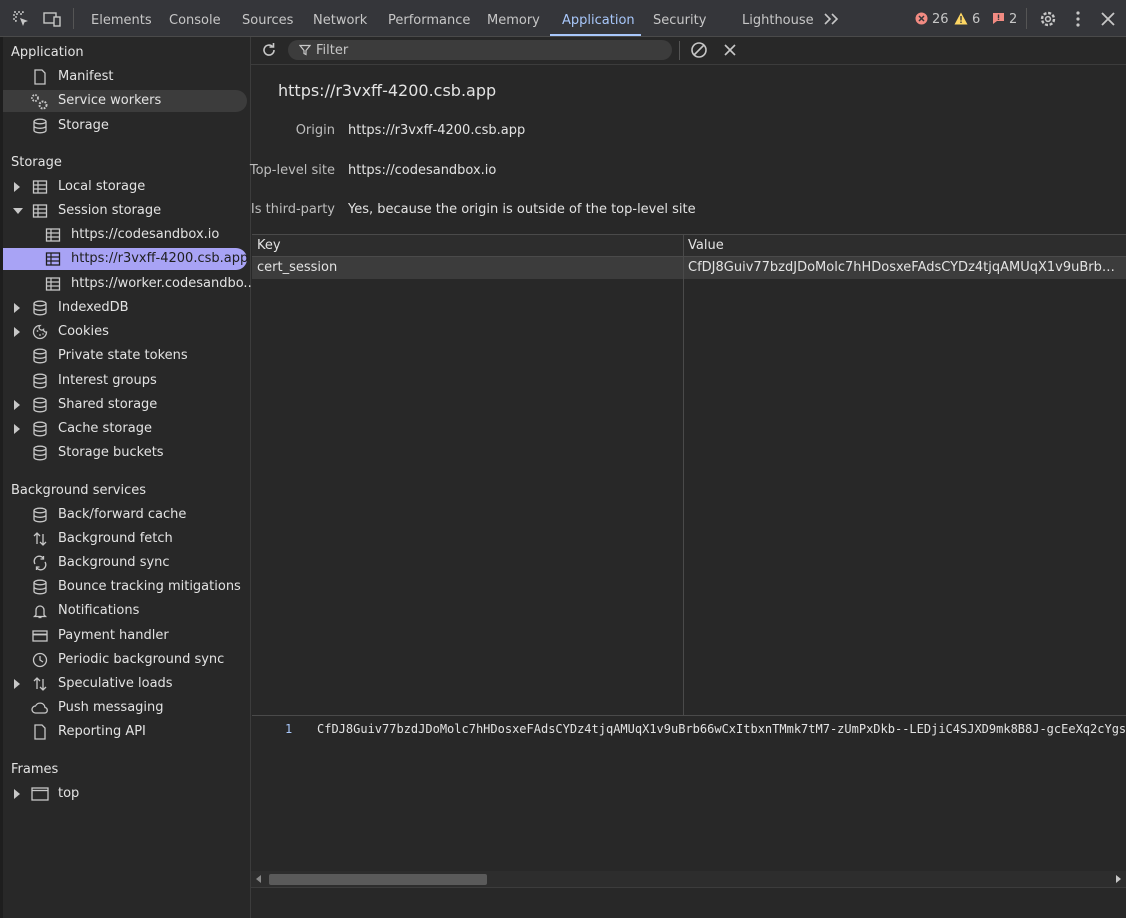 The width and height of the screenshot is (1126, 918). What do you see at coordinates (125, 332) in the screenshot?
I see `sidebar-item-cookies: Cookies` at bounding box center [125, 332].